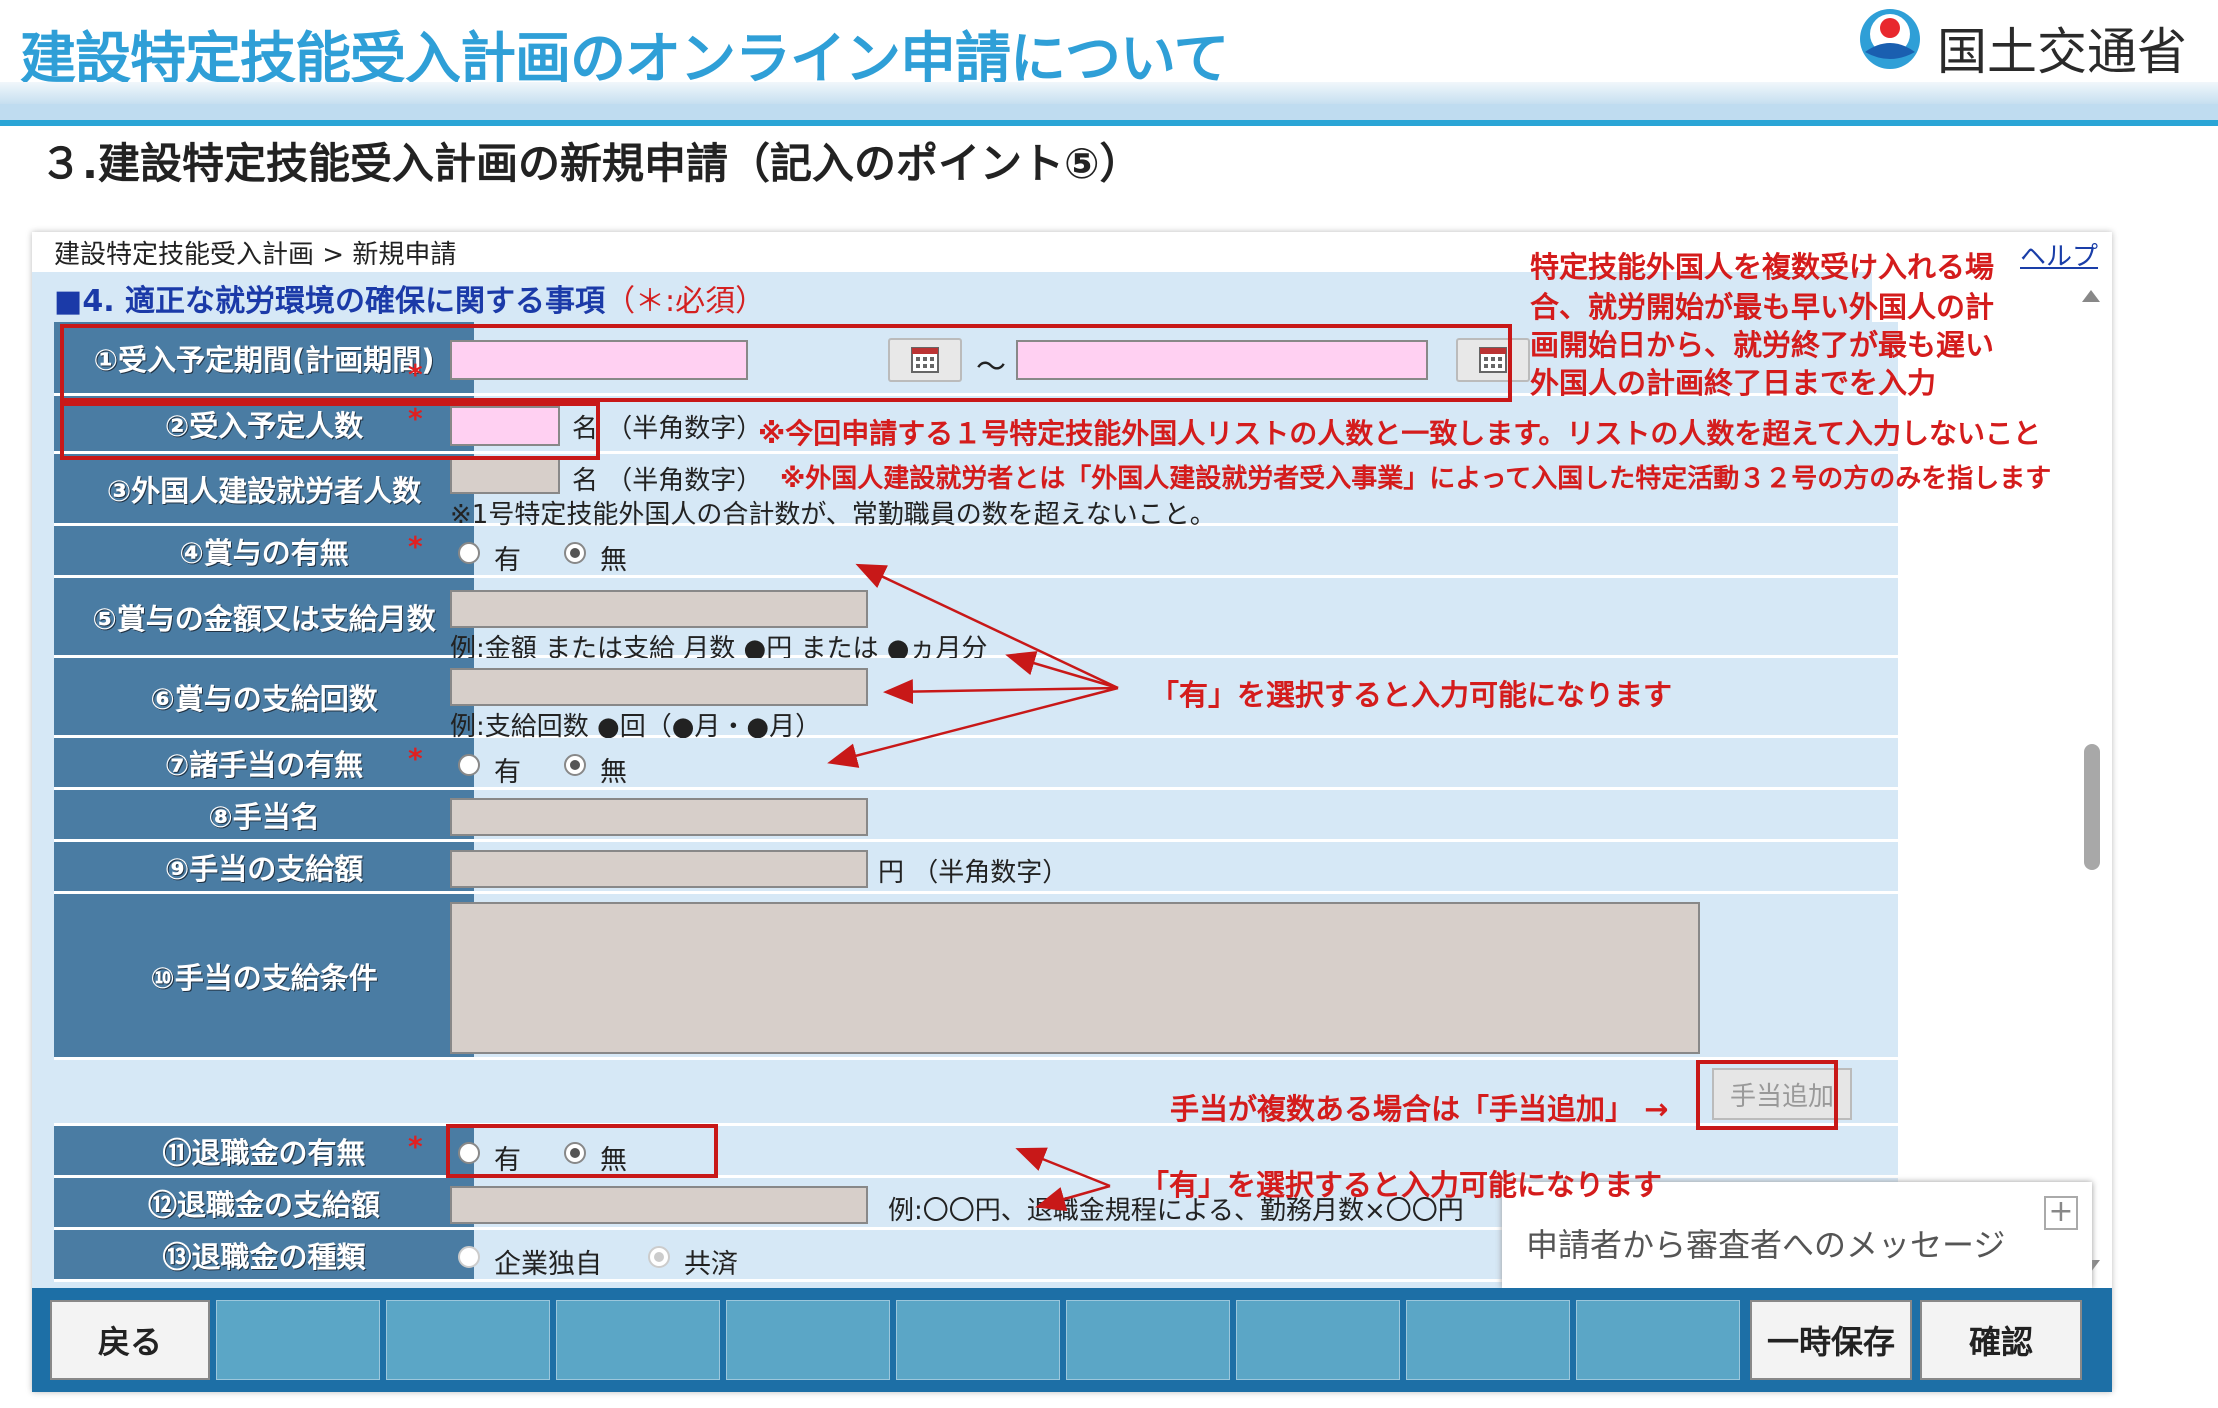 This screenshot has width=2218, height=1408. Describe the element at coordinates (1063, 1167) in the screenshot. I see `arrow-to-retirement-radio` at that location.